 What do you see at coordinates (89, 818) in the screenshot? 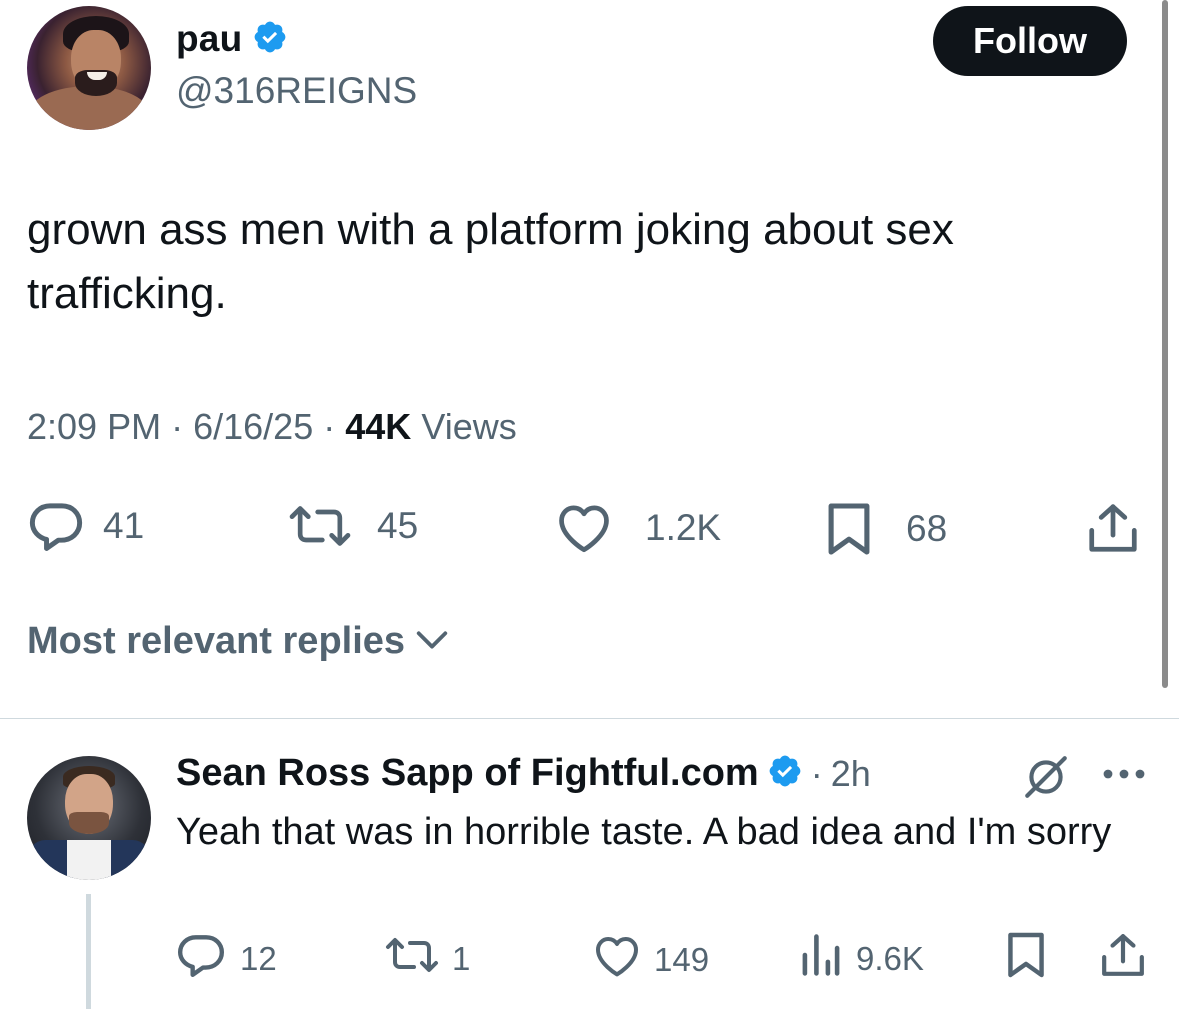
I see `reply-author-avatar` at bounding box center [89, 818].